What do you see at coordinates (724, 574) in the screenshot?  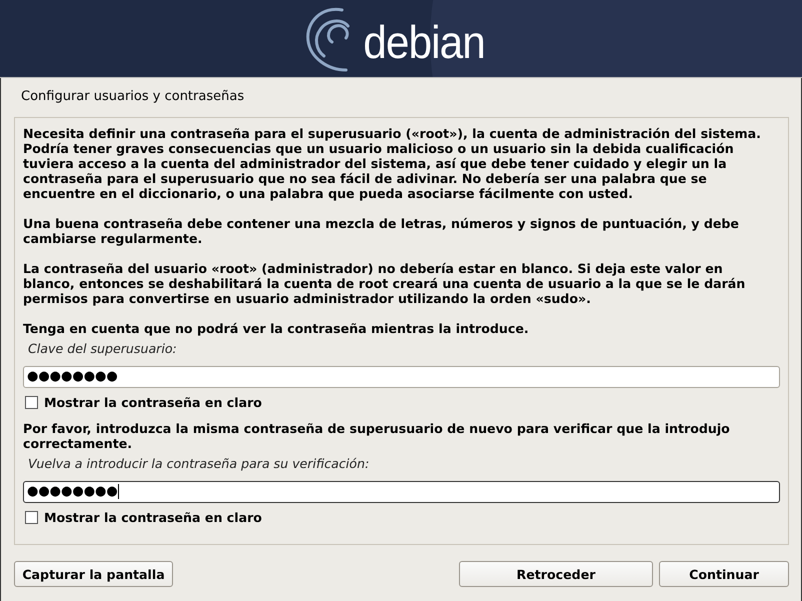 I see `continue-button: Continuar` at bounding box center [724, 574].